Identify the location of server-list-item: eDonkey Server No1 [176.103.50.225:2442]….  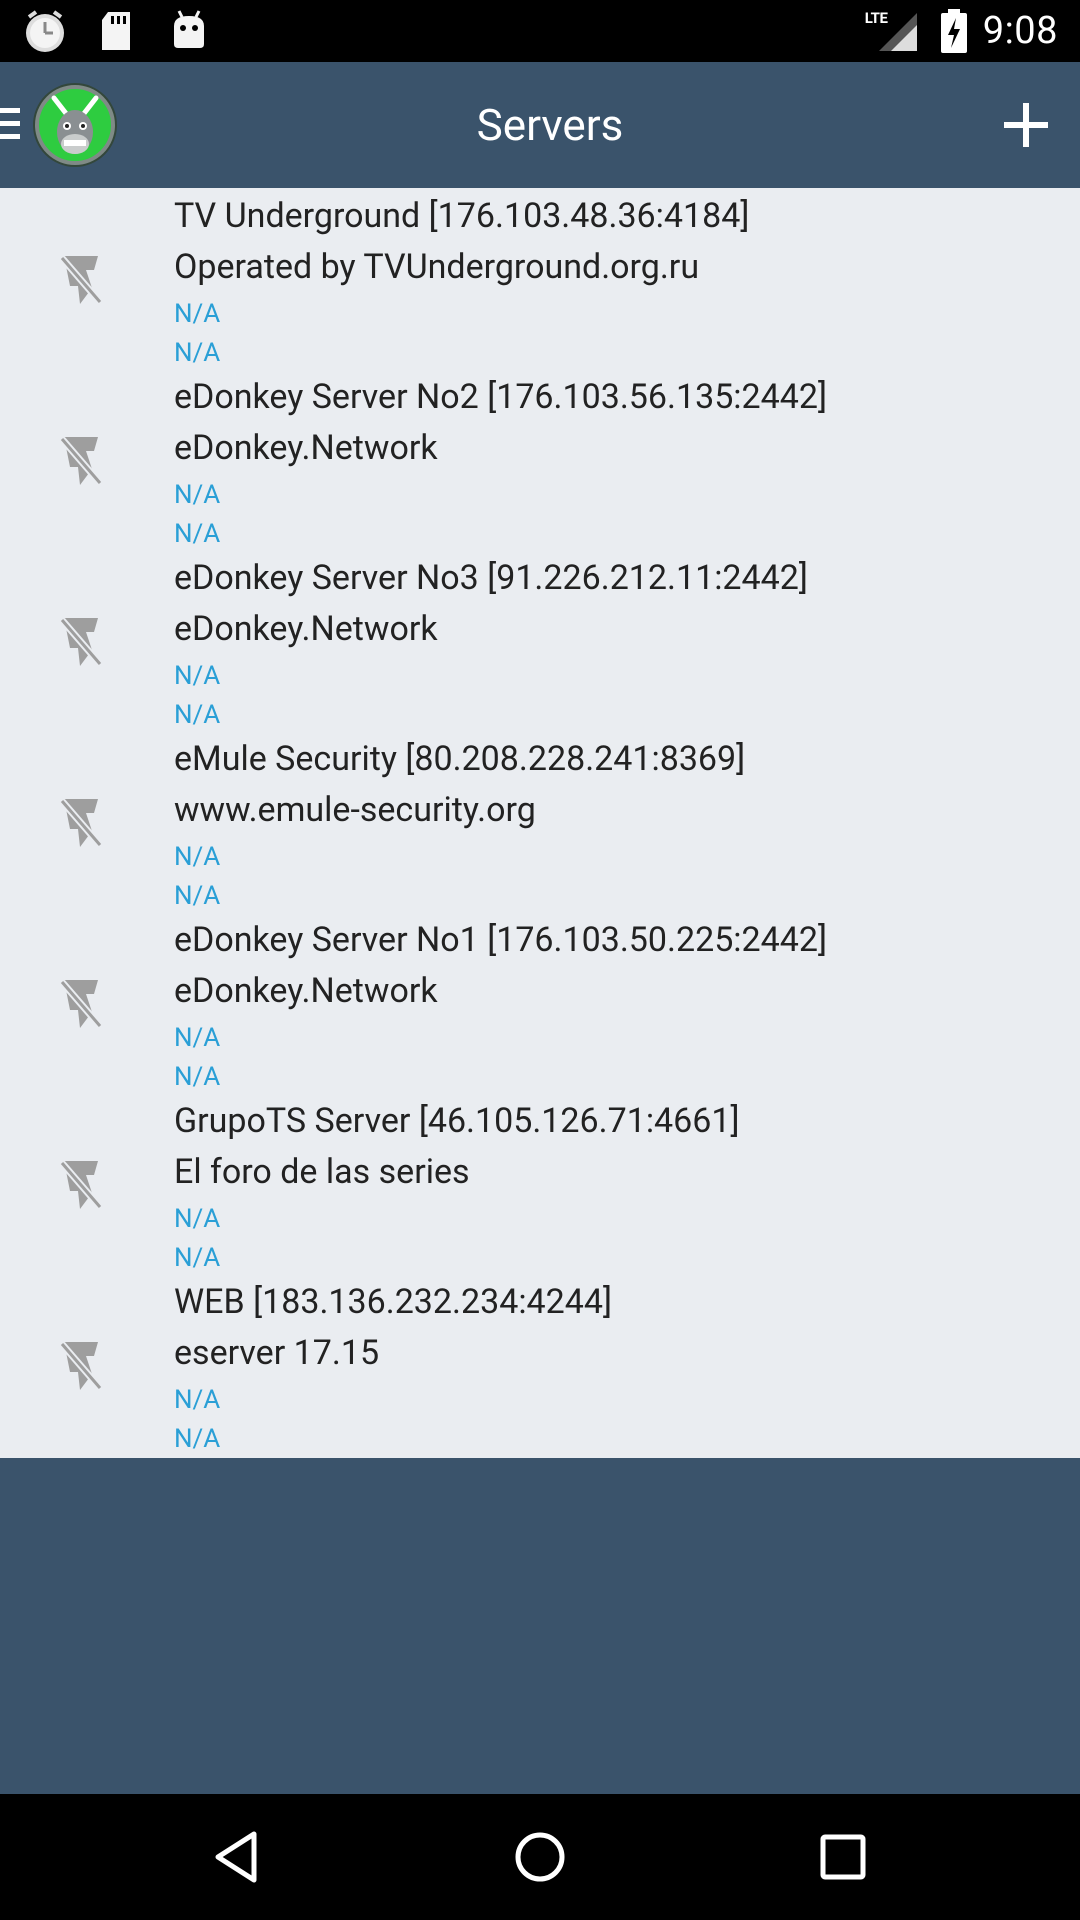
(540, 1002).